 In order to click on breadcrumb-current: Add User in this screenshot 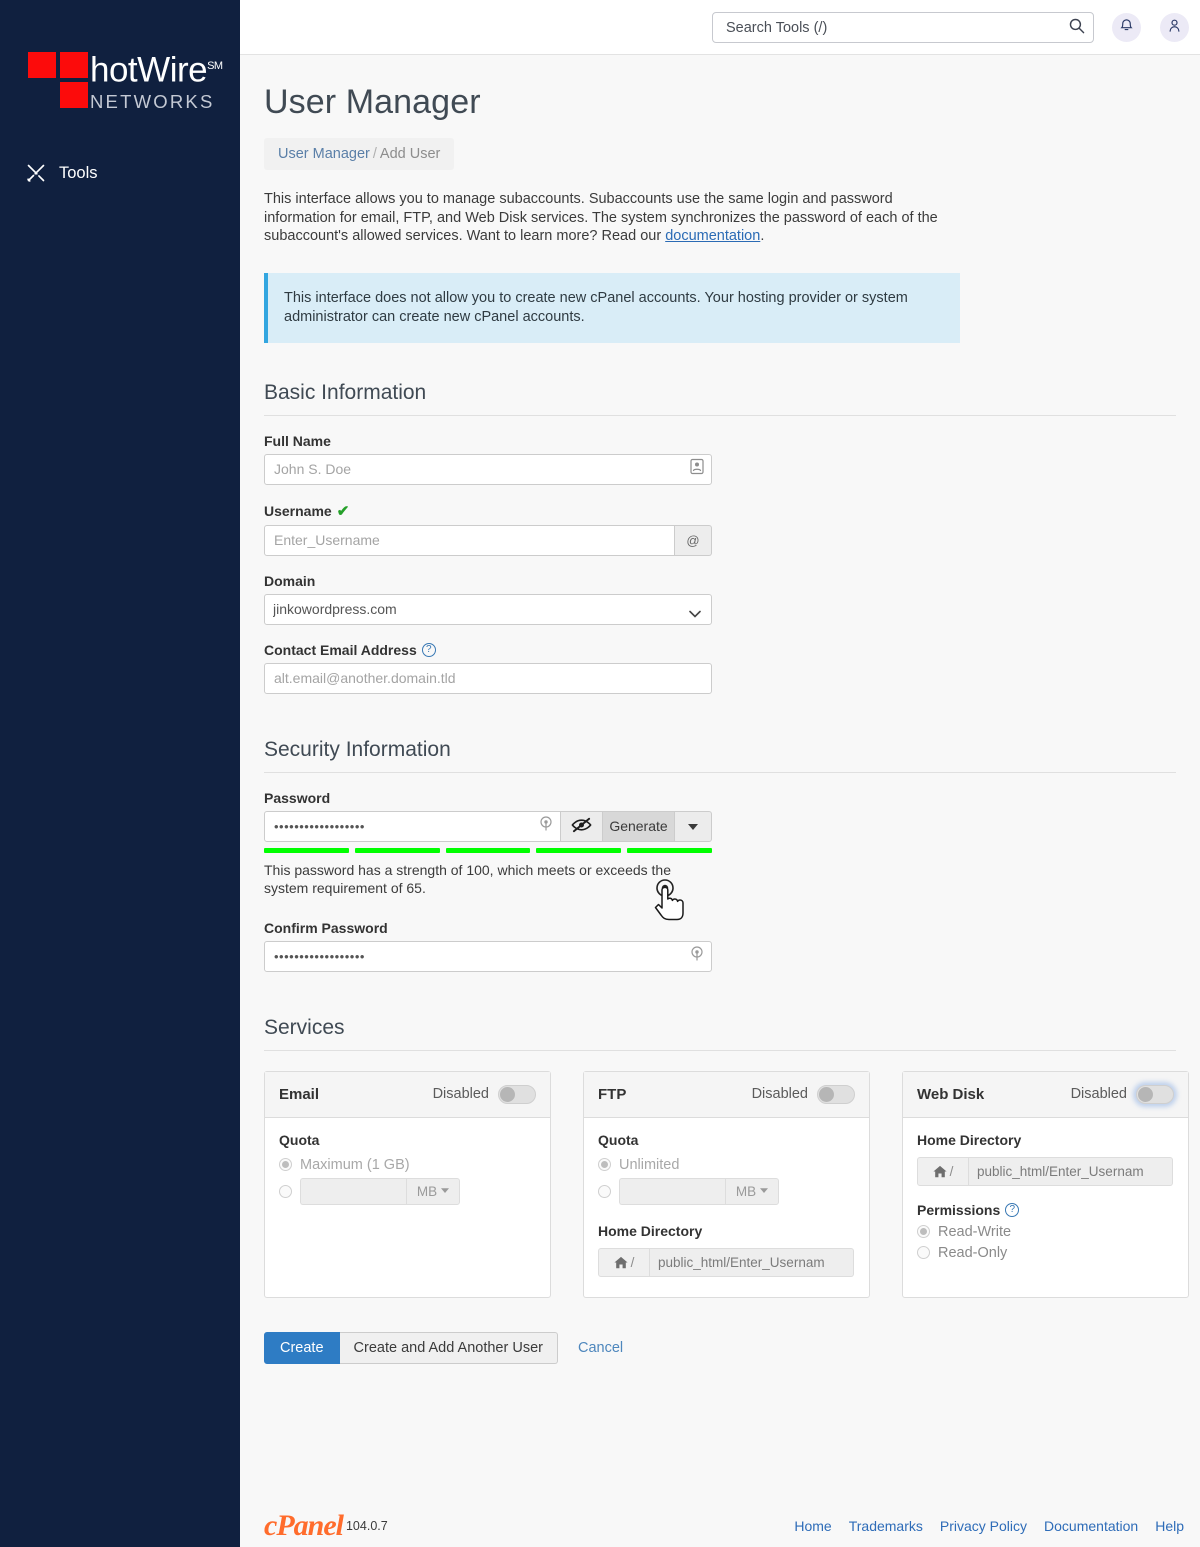, I will do `click(410, 154)`.